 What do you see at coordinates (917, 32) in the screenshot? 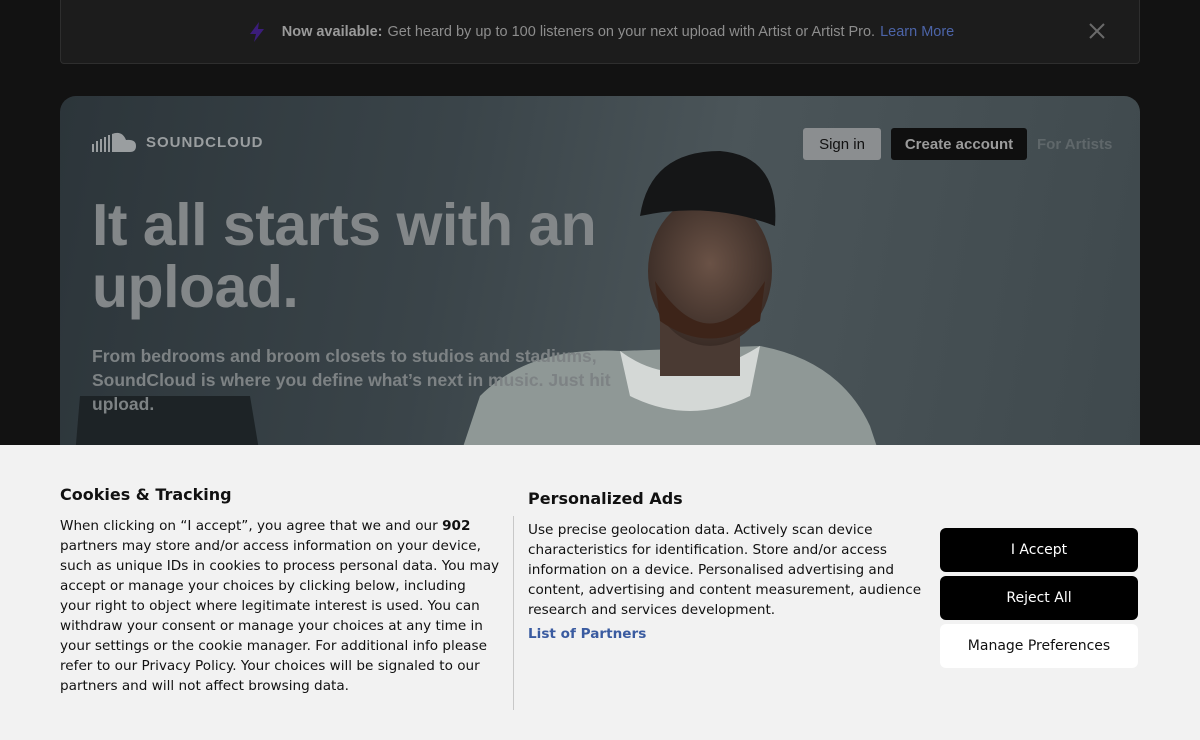
I see `learn-more-link: Learn More` at bounding box center [917, 32].